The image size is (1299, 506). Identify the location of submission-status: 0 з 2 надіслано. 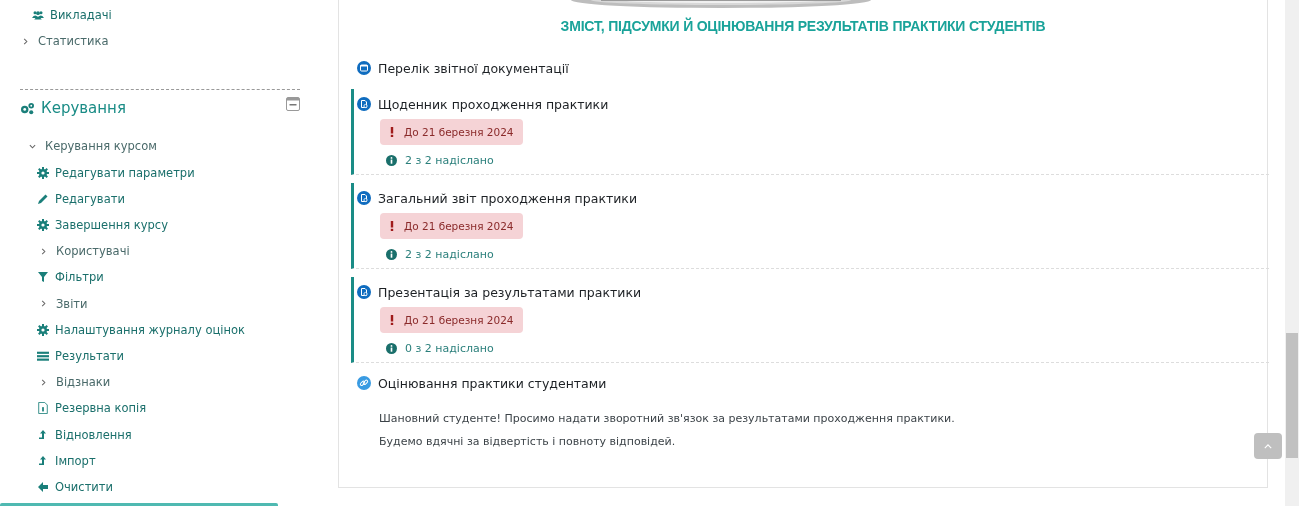
(449, 348).